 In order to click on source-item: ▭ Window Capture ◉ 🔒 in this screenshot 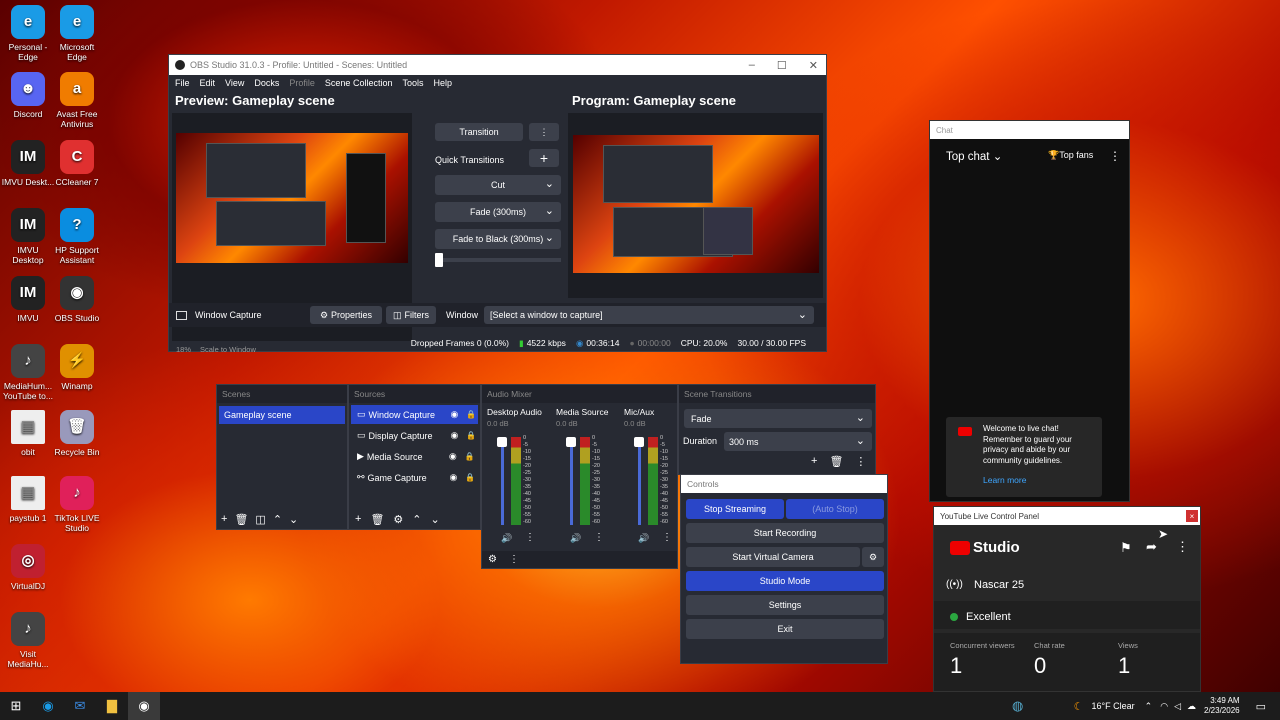, I will do `click(414, 414)`.